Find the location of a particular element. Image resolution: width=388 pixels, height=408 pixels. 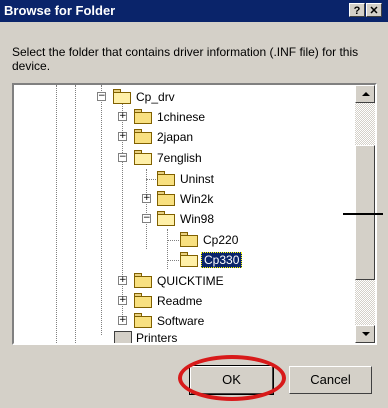

close-button: ✕ is located at coordinates (374, 10).